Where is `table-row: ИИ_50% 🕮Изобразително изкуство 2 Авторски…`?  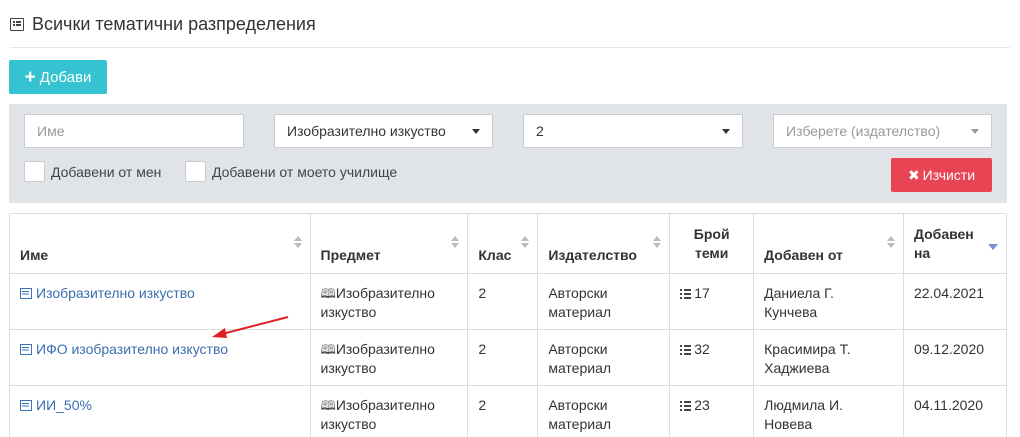
table-row: ИИ_50% 🕮Изобразително изкуство 2 Авторски… is located at coordinates (508, 411).